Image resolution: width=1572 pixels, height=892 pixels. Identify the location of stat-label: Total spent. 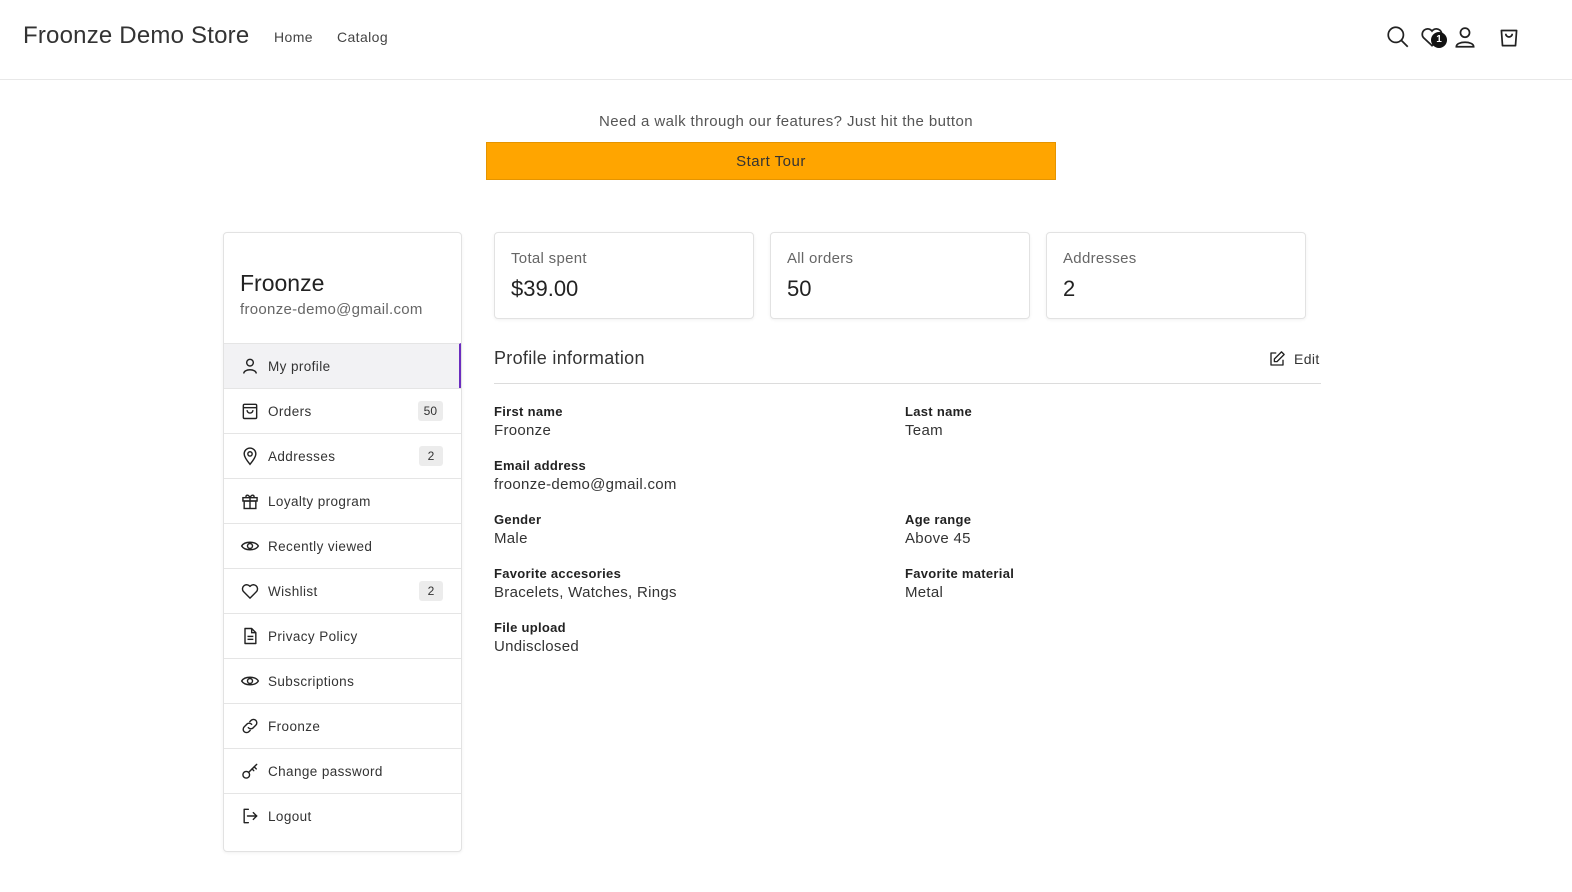
(549, 258).